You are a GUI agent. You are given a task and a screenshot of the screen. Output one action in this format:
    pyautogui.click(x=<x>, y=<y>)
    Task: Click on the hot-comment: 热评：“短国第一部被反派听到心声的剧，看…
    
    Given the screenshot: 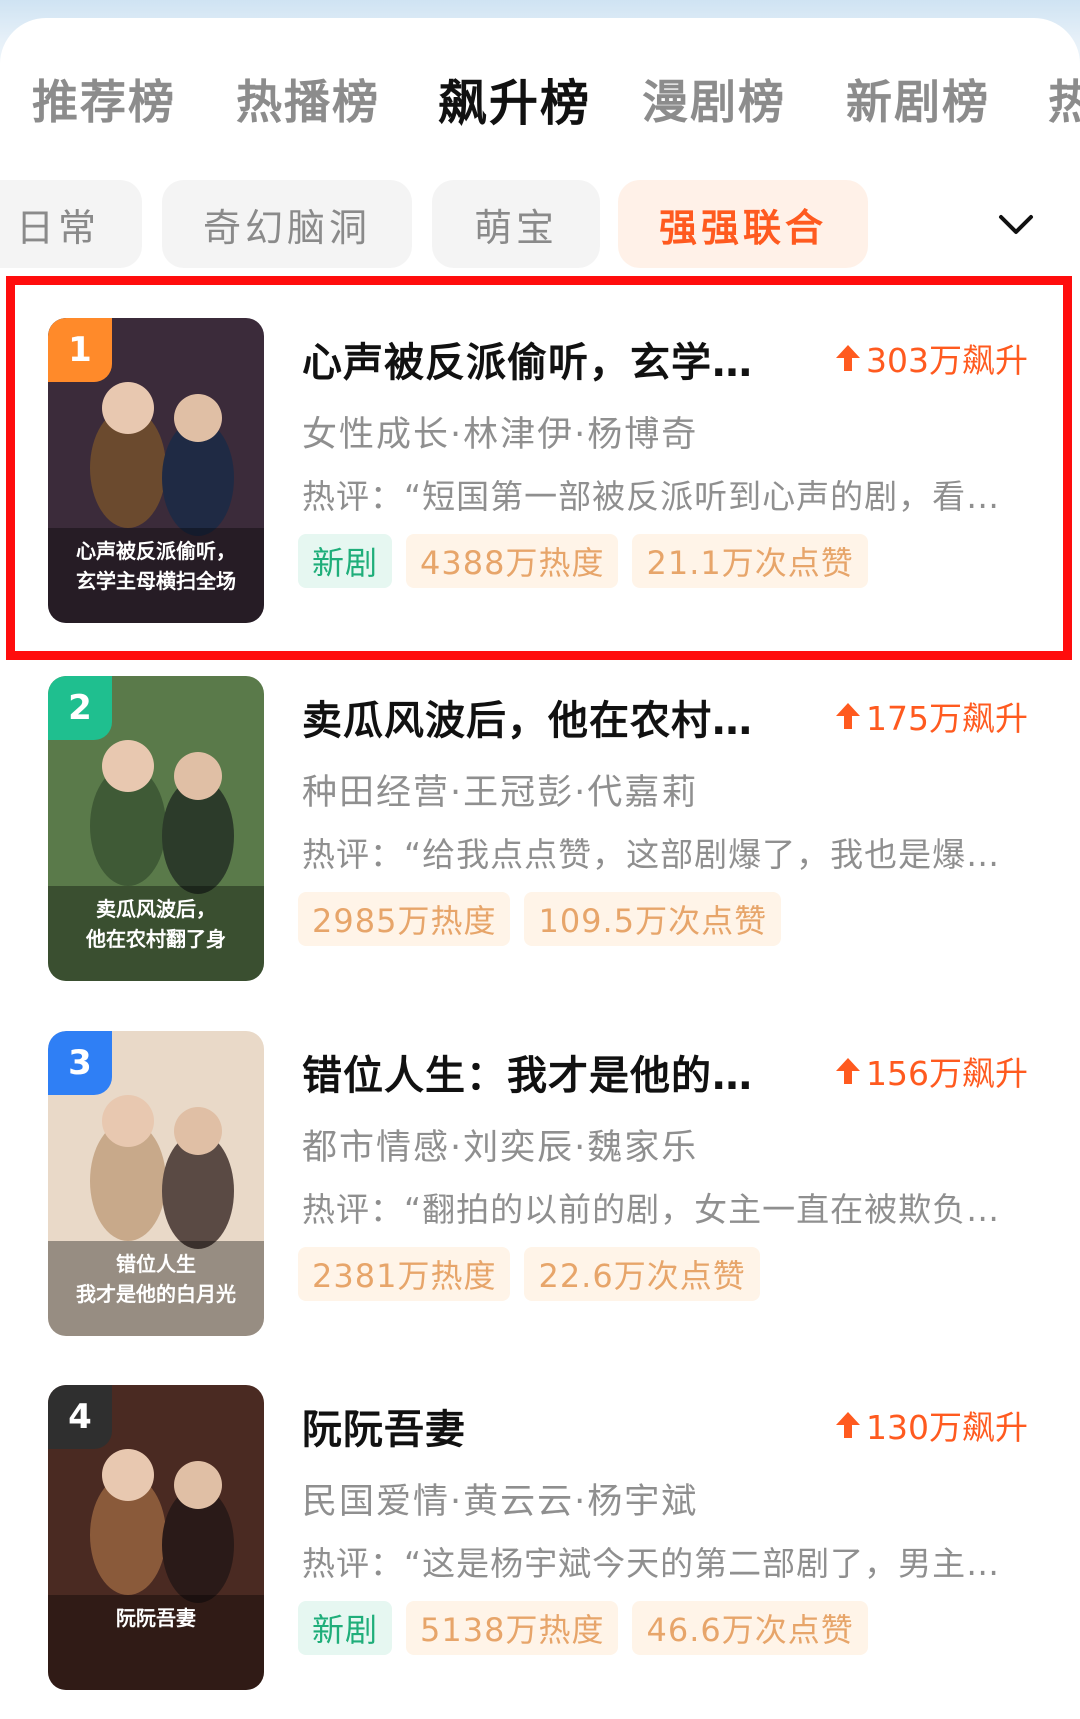 What is the action you would take?
    pyautogui.click(x=651, y=496)
    